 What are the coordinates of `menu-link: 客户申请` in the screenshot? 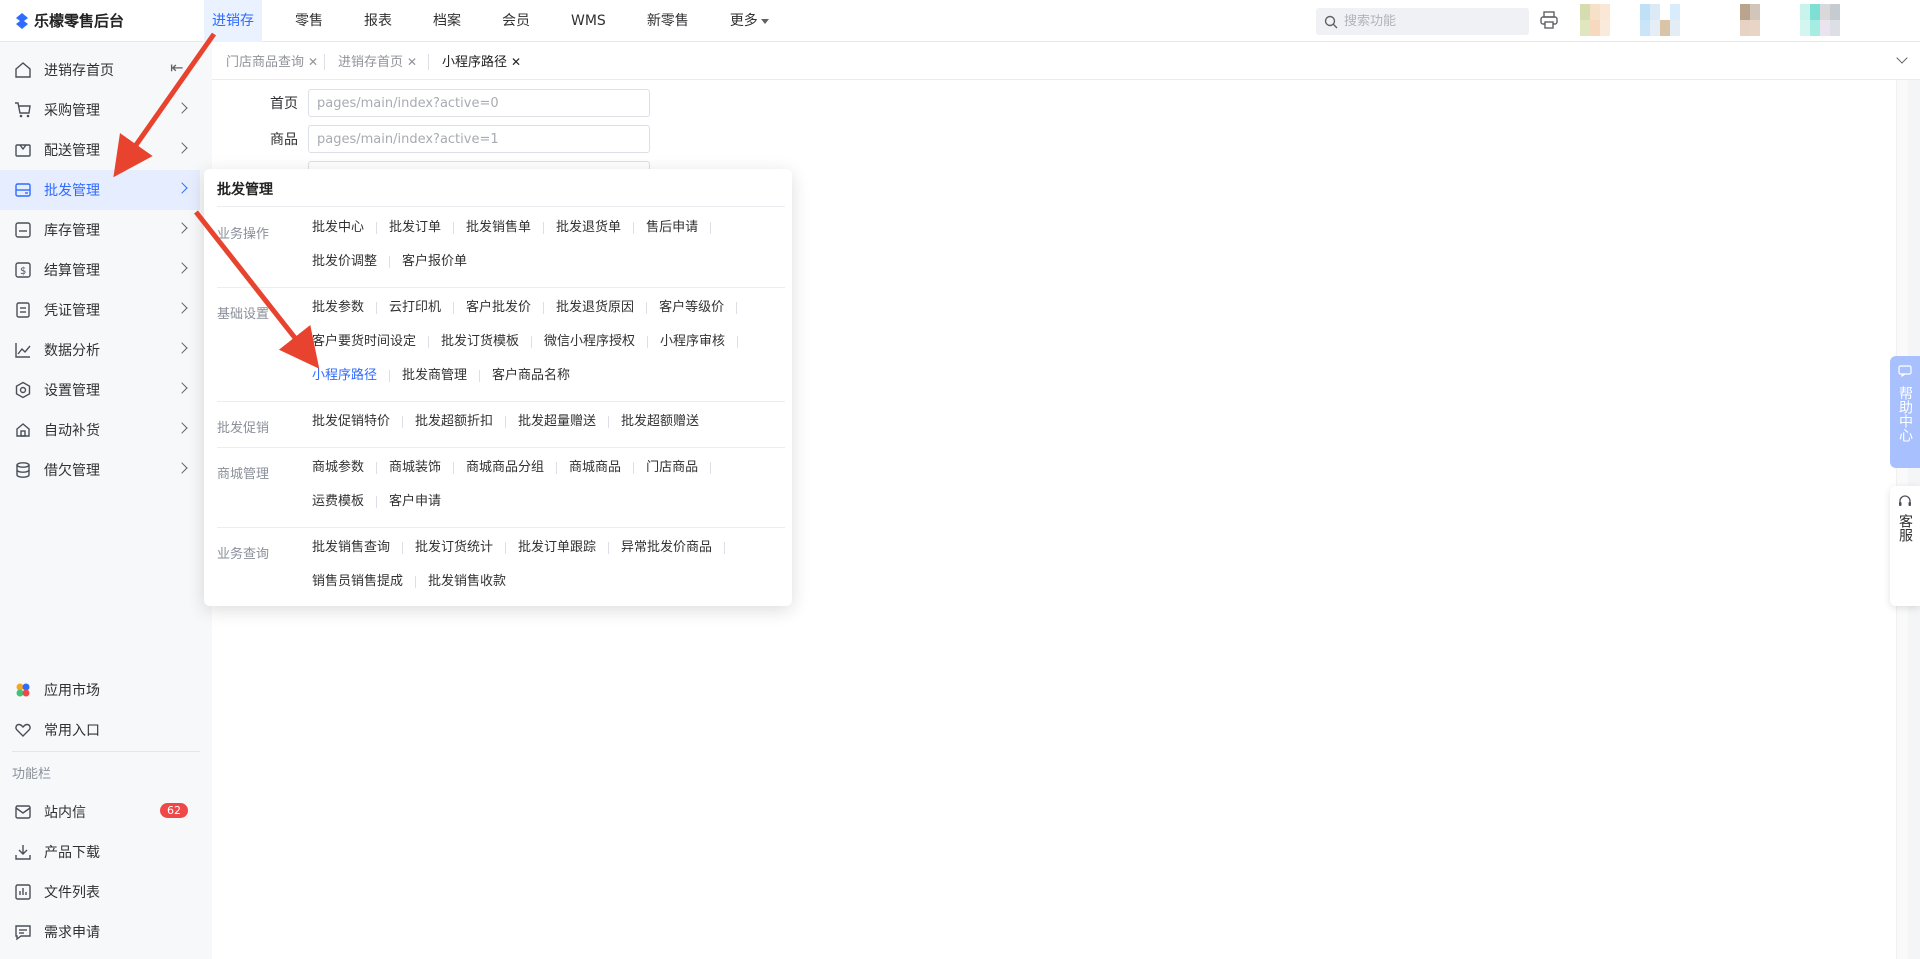 It's located at (415, 502).